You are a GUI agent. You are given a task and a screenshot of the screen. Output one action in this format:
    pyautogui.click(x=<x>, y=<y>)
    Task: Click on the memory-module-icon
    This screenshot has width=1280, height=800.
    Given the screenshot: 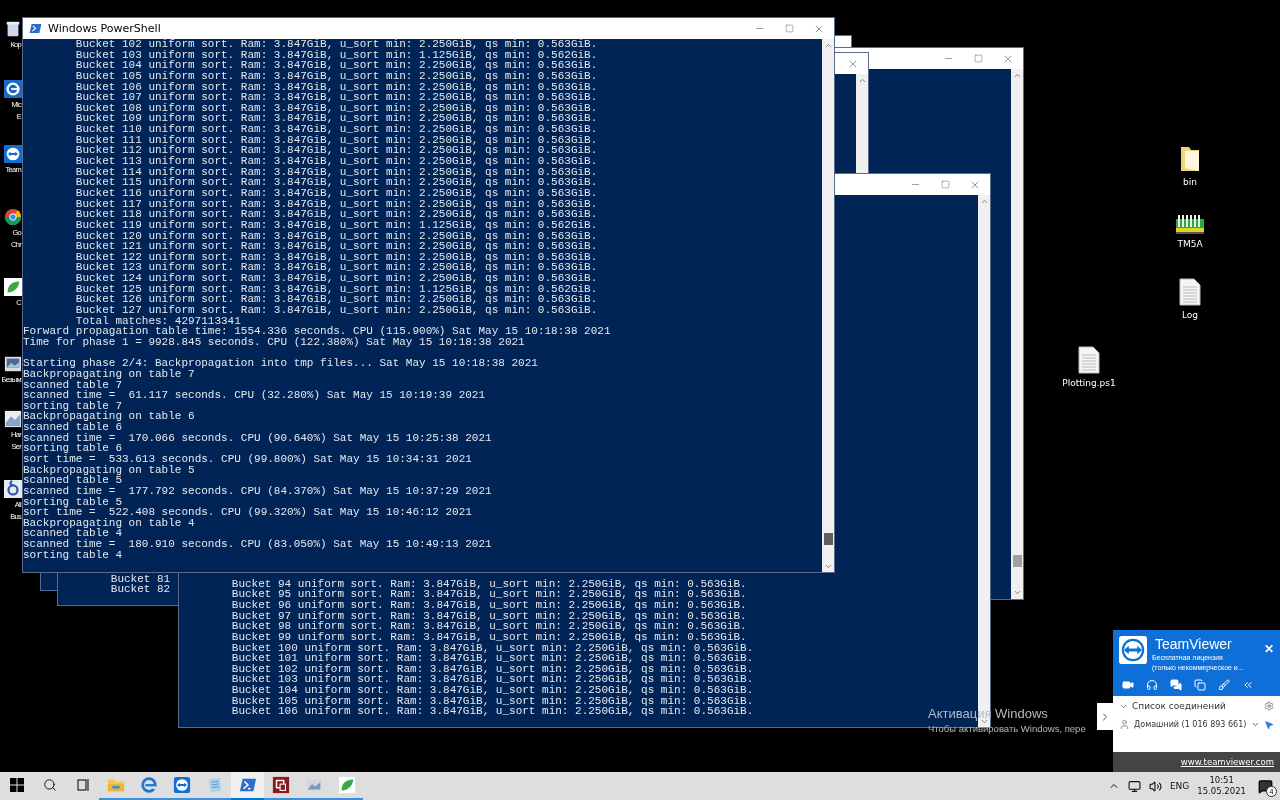 What is the action you would take?
    pyautogui.click(x=1190, y=224)
    